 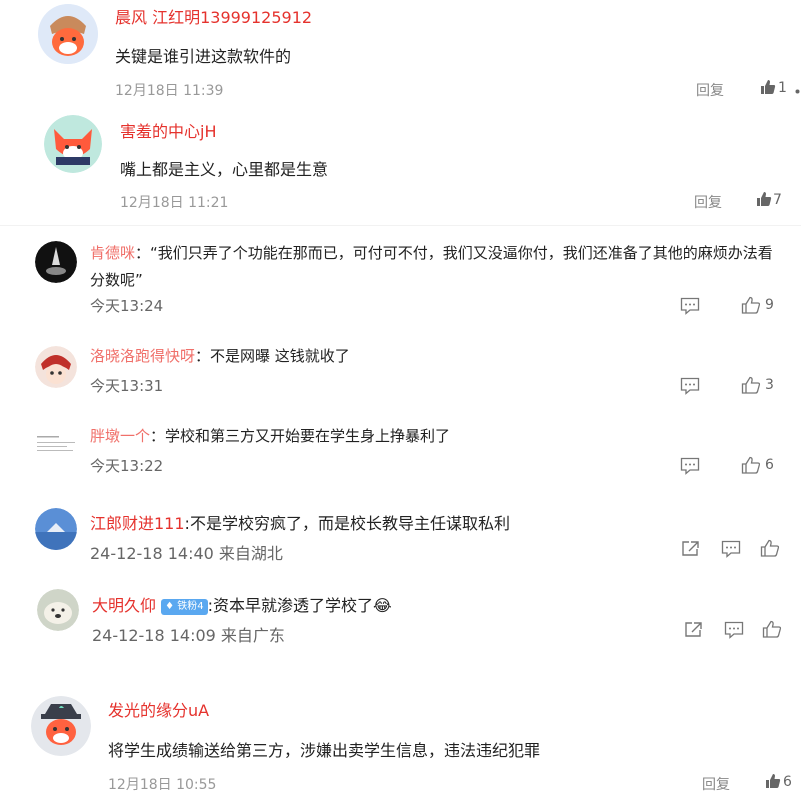 I want to click on badge-icon: ♦, so click(x=170, y=606).